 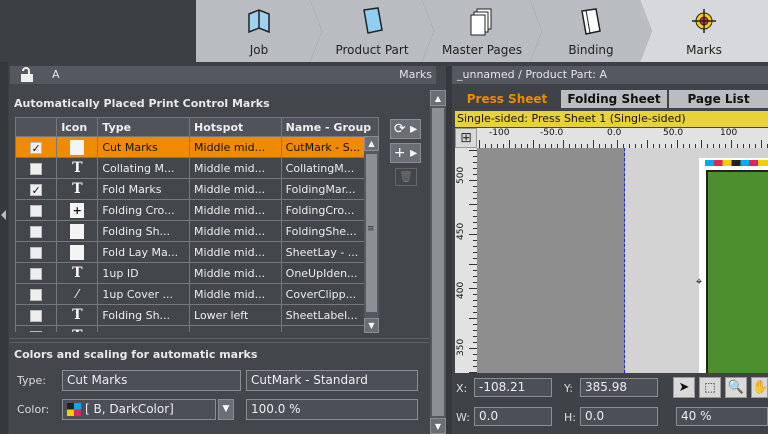 What do you see at coordinates (259, 50) in the screenshot?
I see `nav-step-label: Job` at bounding box center [259, 50].